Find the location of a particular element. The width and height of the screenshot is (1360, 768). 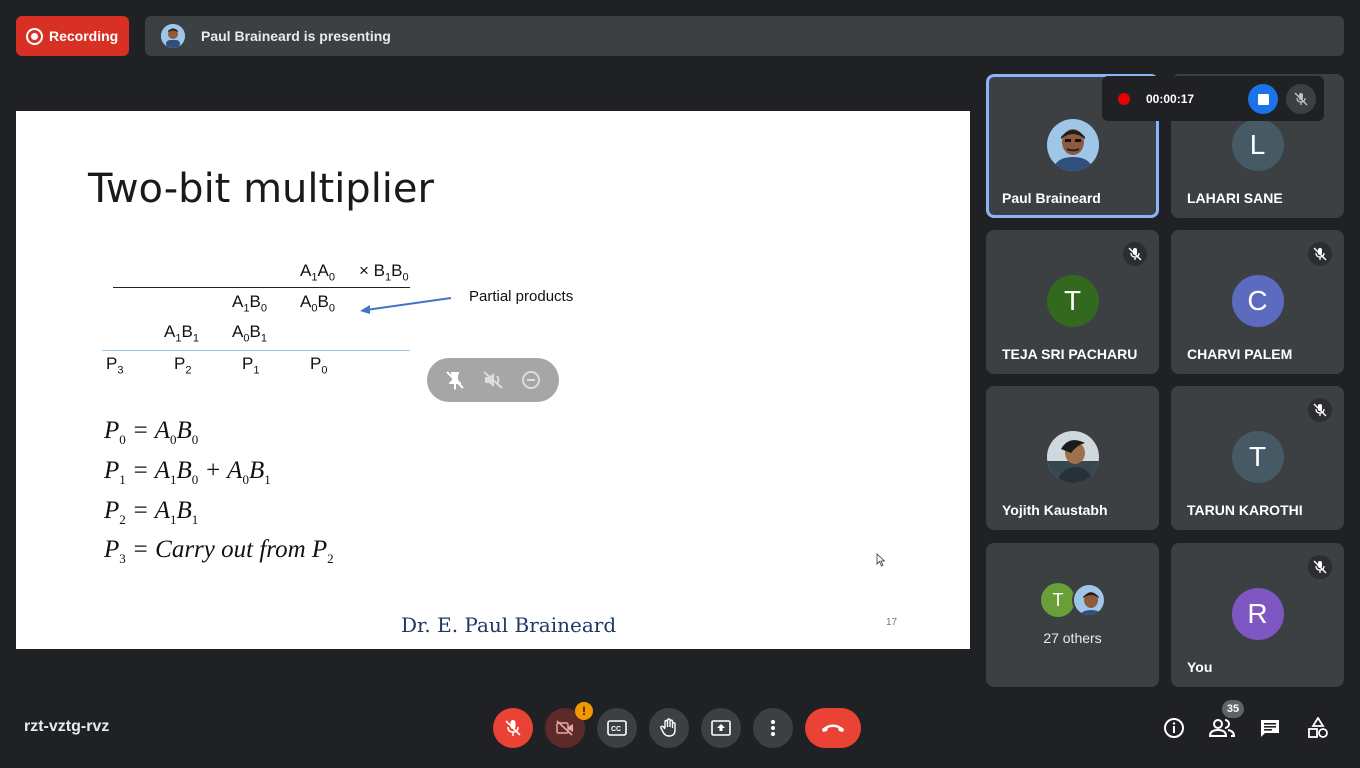

participant-name: TARUN KAROTHI is located at coordinates (1245, 510).